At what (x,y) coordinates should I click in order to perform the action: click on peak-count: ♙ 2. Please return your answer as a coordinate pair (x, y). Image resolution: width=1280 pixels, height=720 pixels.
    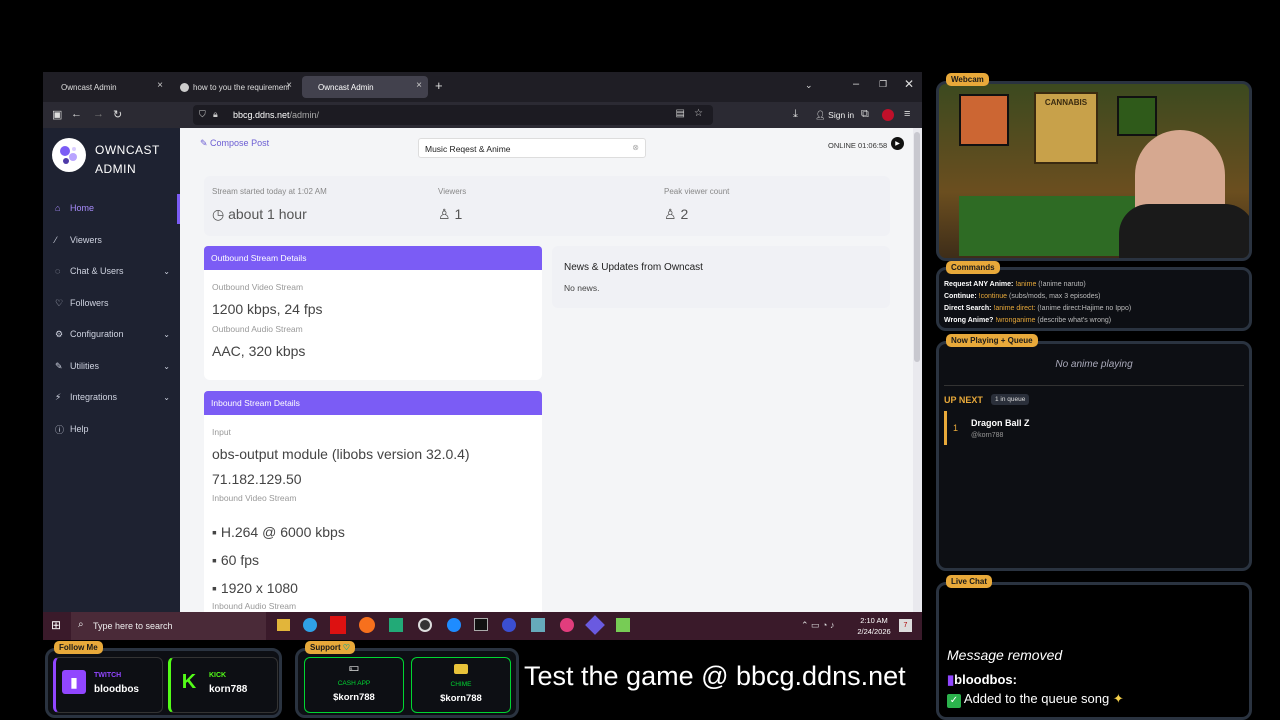
    Looking at the image, I should click on (676, 214).